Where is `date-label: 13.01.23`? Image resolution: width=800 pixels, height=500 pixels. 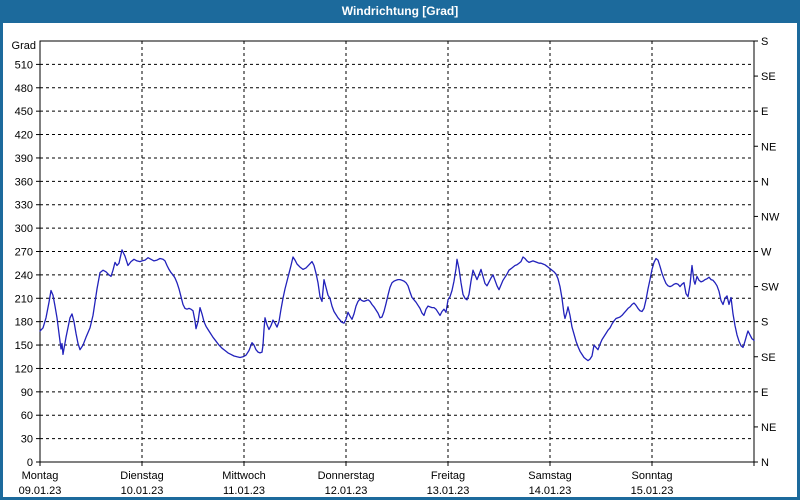 date-label: 13.01.23 is located at coordinates (448, 491).